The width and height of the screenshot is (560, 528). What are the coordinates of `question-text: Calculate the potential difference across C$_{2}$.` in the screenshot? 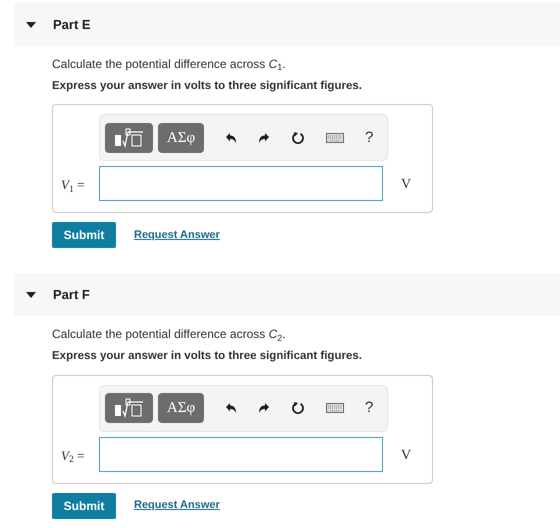 It's located at (169, 335).